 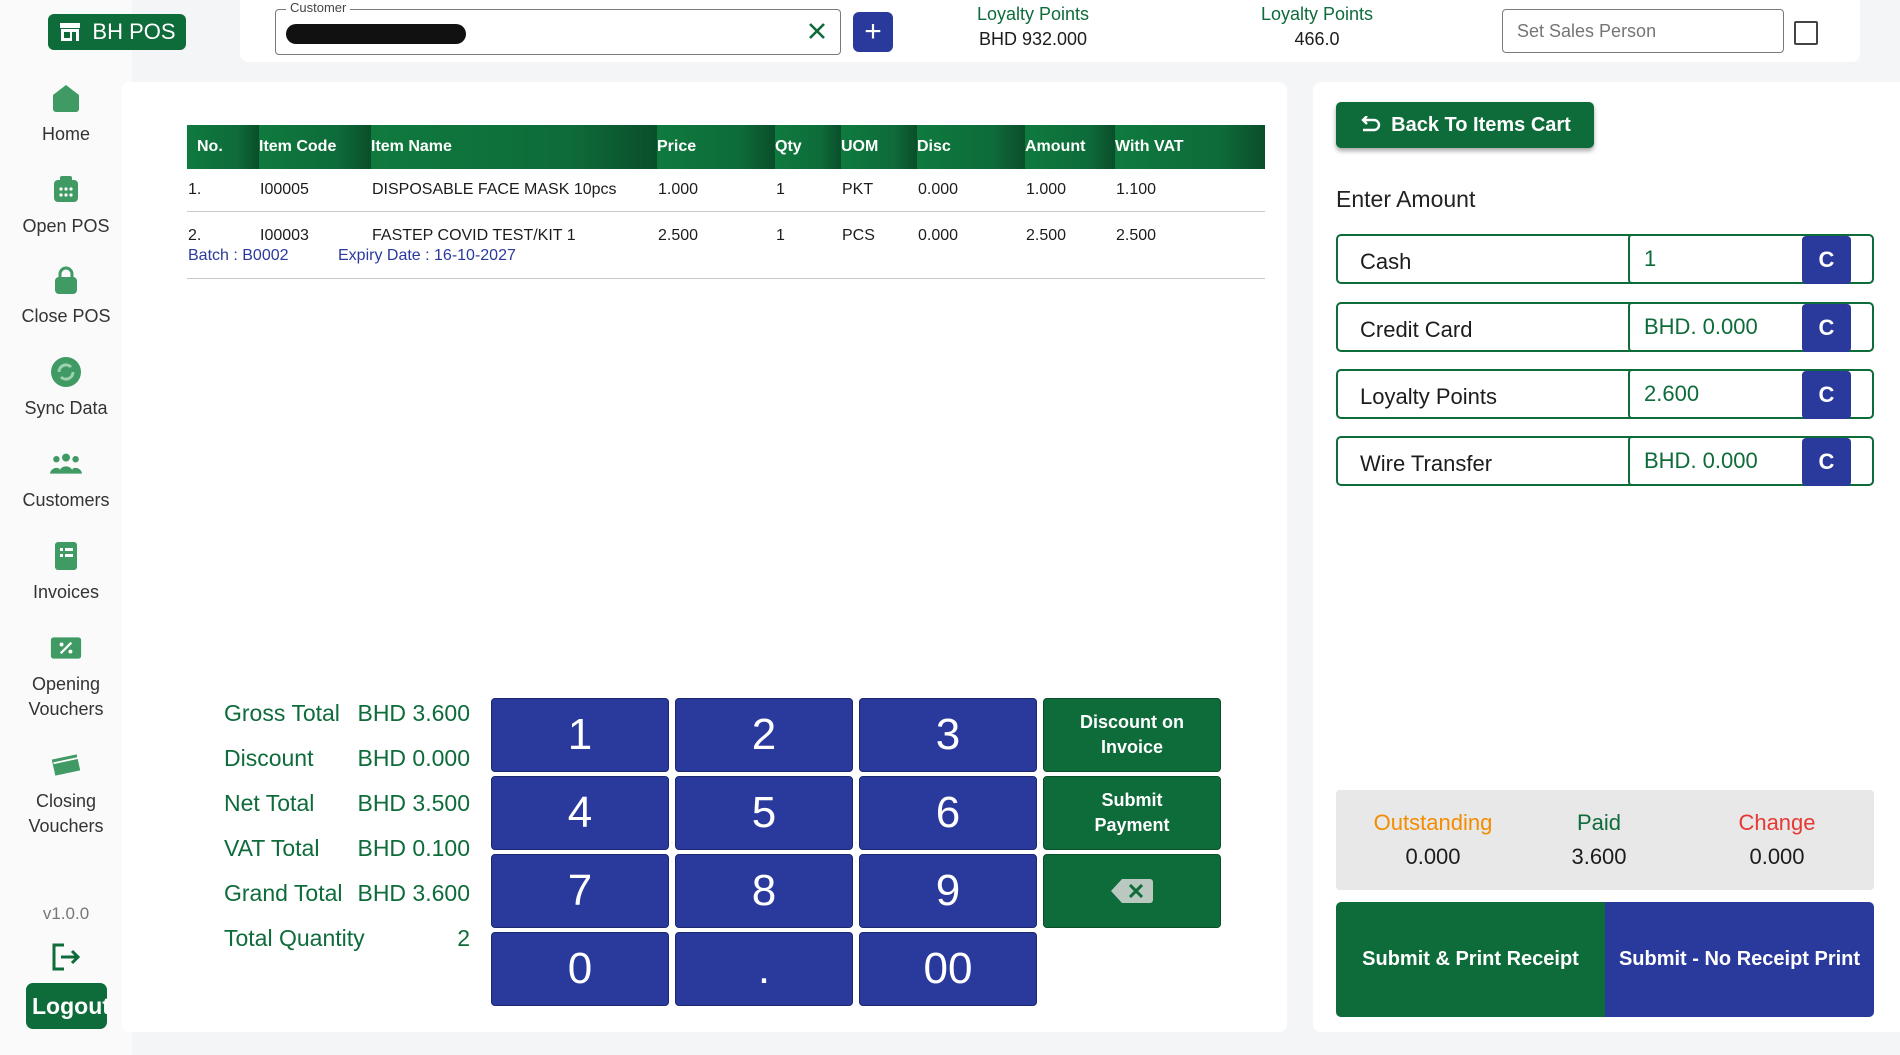 I want to click on gross-total-row: Gross Total BHD 3.600, so click(x=347, y=715).